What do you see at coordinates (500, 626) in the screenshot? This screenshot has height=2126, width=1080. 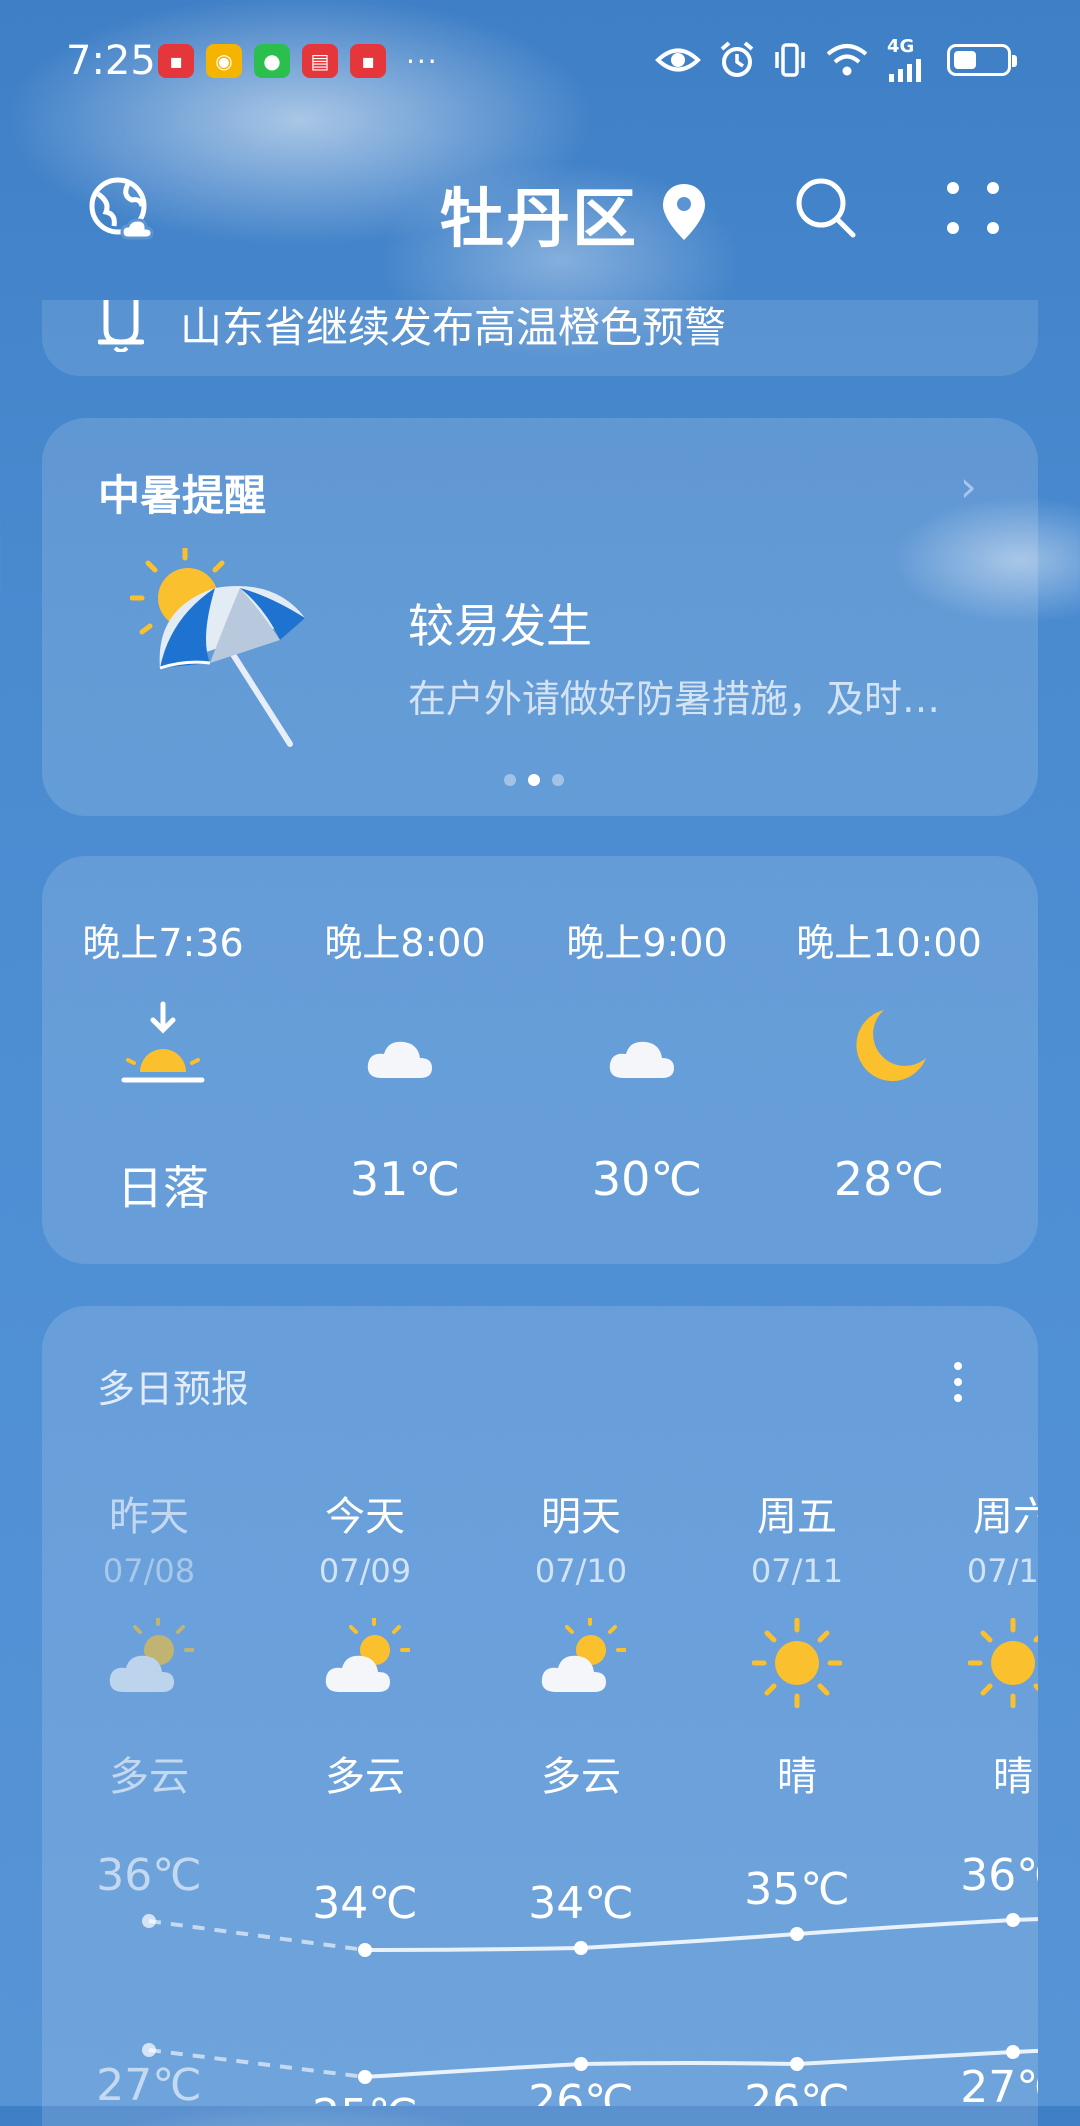 I see `heatstroke-level: 较易发生` at bounding box center [500, 626].